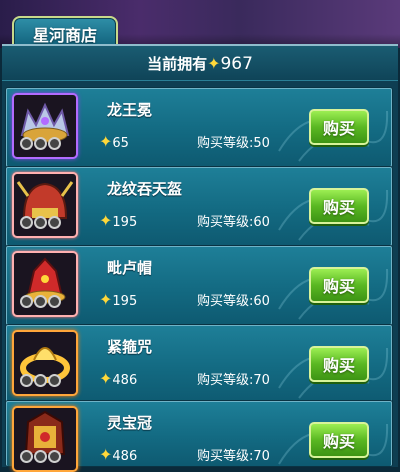  What do you see at coordinates (120, 143) in the screenshot?
I see `price-value: 65` at bounding box center [120, 143].